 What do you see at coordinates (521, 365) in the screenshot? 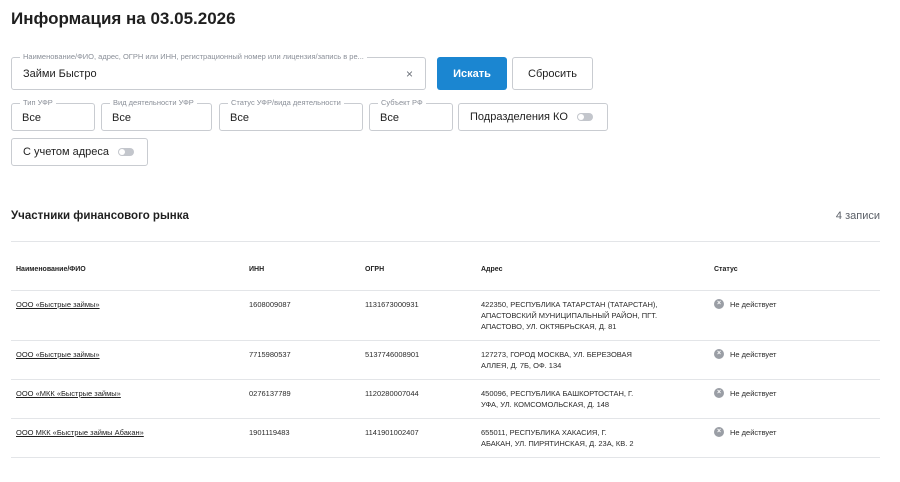
I see `address-line: аллея, д. 7Б, оф. 134` at bounding box center [521, 365].